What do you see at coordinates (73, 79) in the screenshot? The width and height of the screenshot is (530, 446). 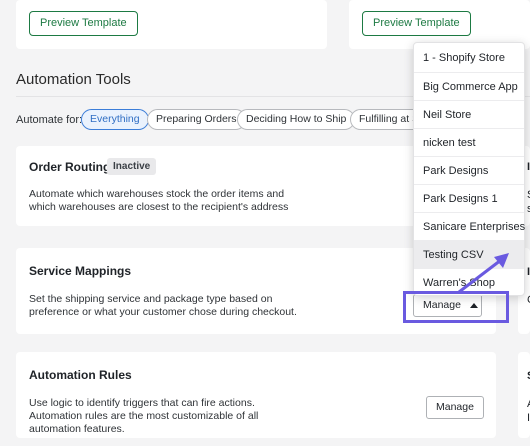 I see `section-title: Automation Tools` at bounding box center [73, 79].